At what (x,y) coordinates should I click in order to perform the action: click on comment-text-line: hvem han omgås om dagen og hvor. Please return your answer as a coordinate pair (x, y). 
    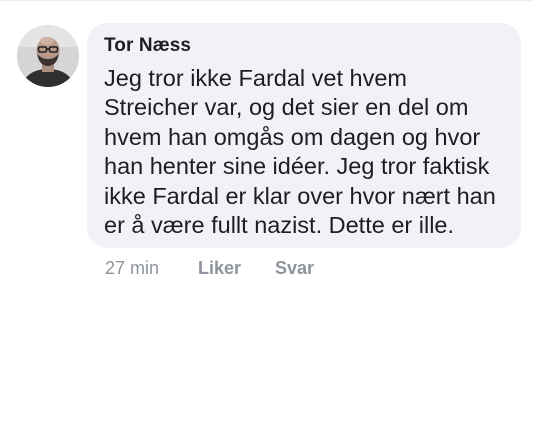
    Looking at the image, I should click on (292, 136).